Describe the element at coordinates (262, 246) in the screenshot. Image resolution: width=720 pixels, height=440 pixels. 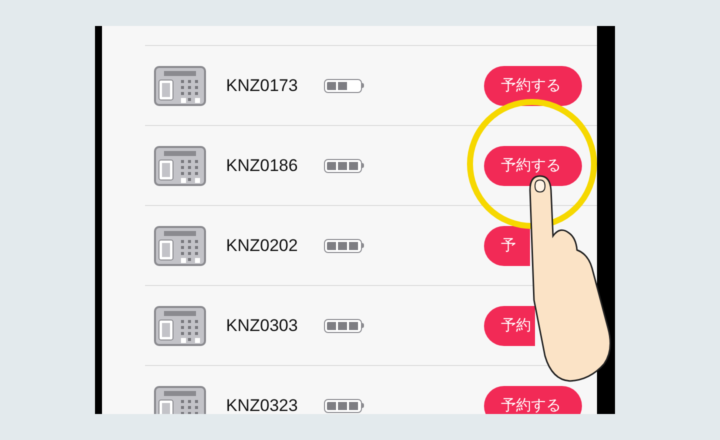
I see `device-id: KNZ0202` at that location.